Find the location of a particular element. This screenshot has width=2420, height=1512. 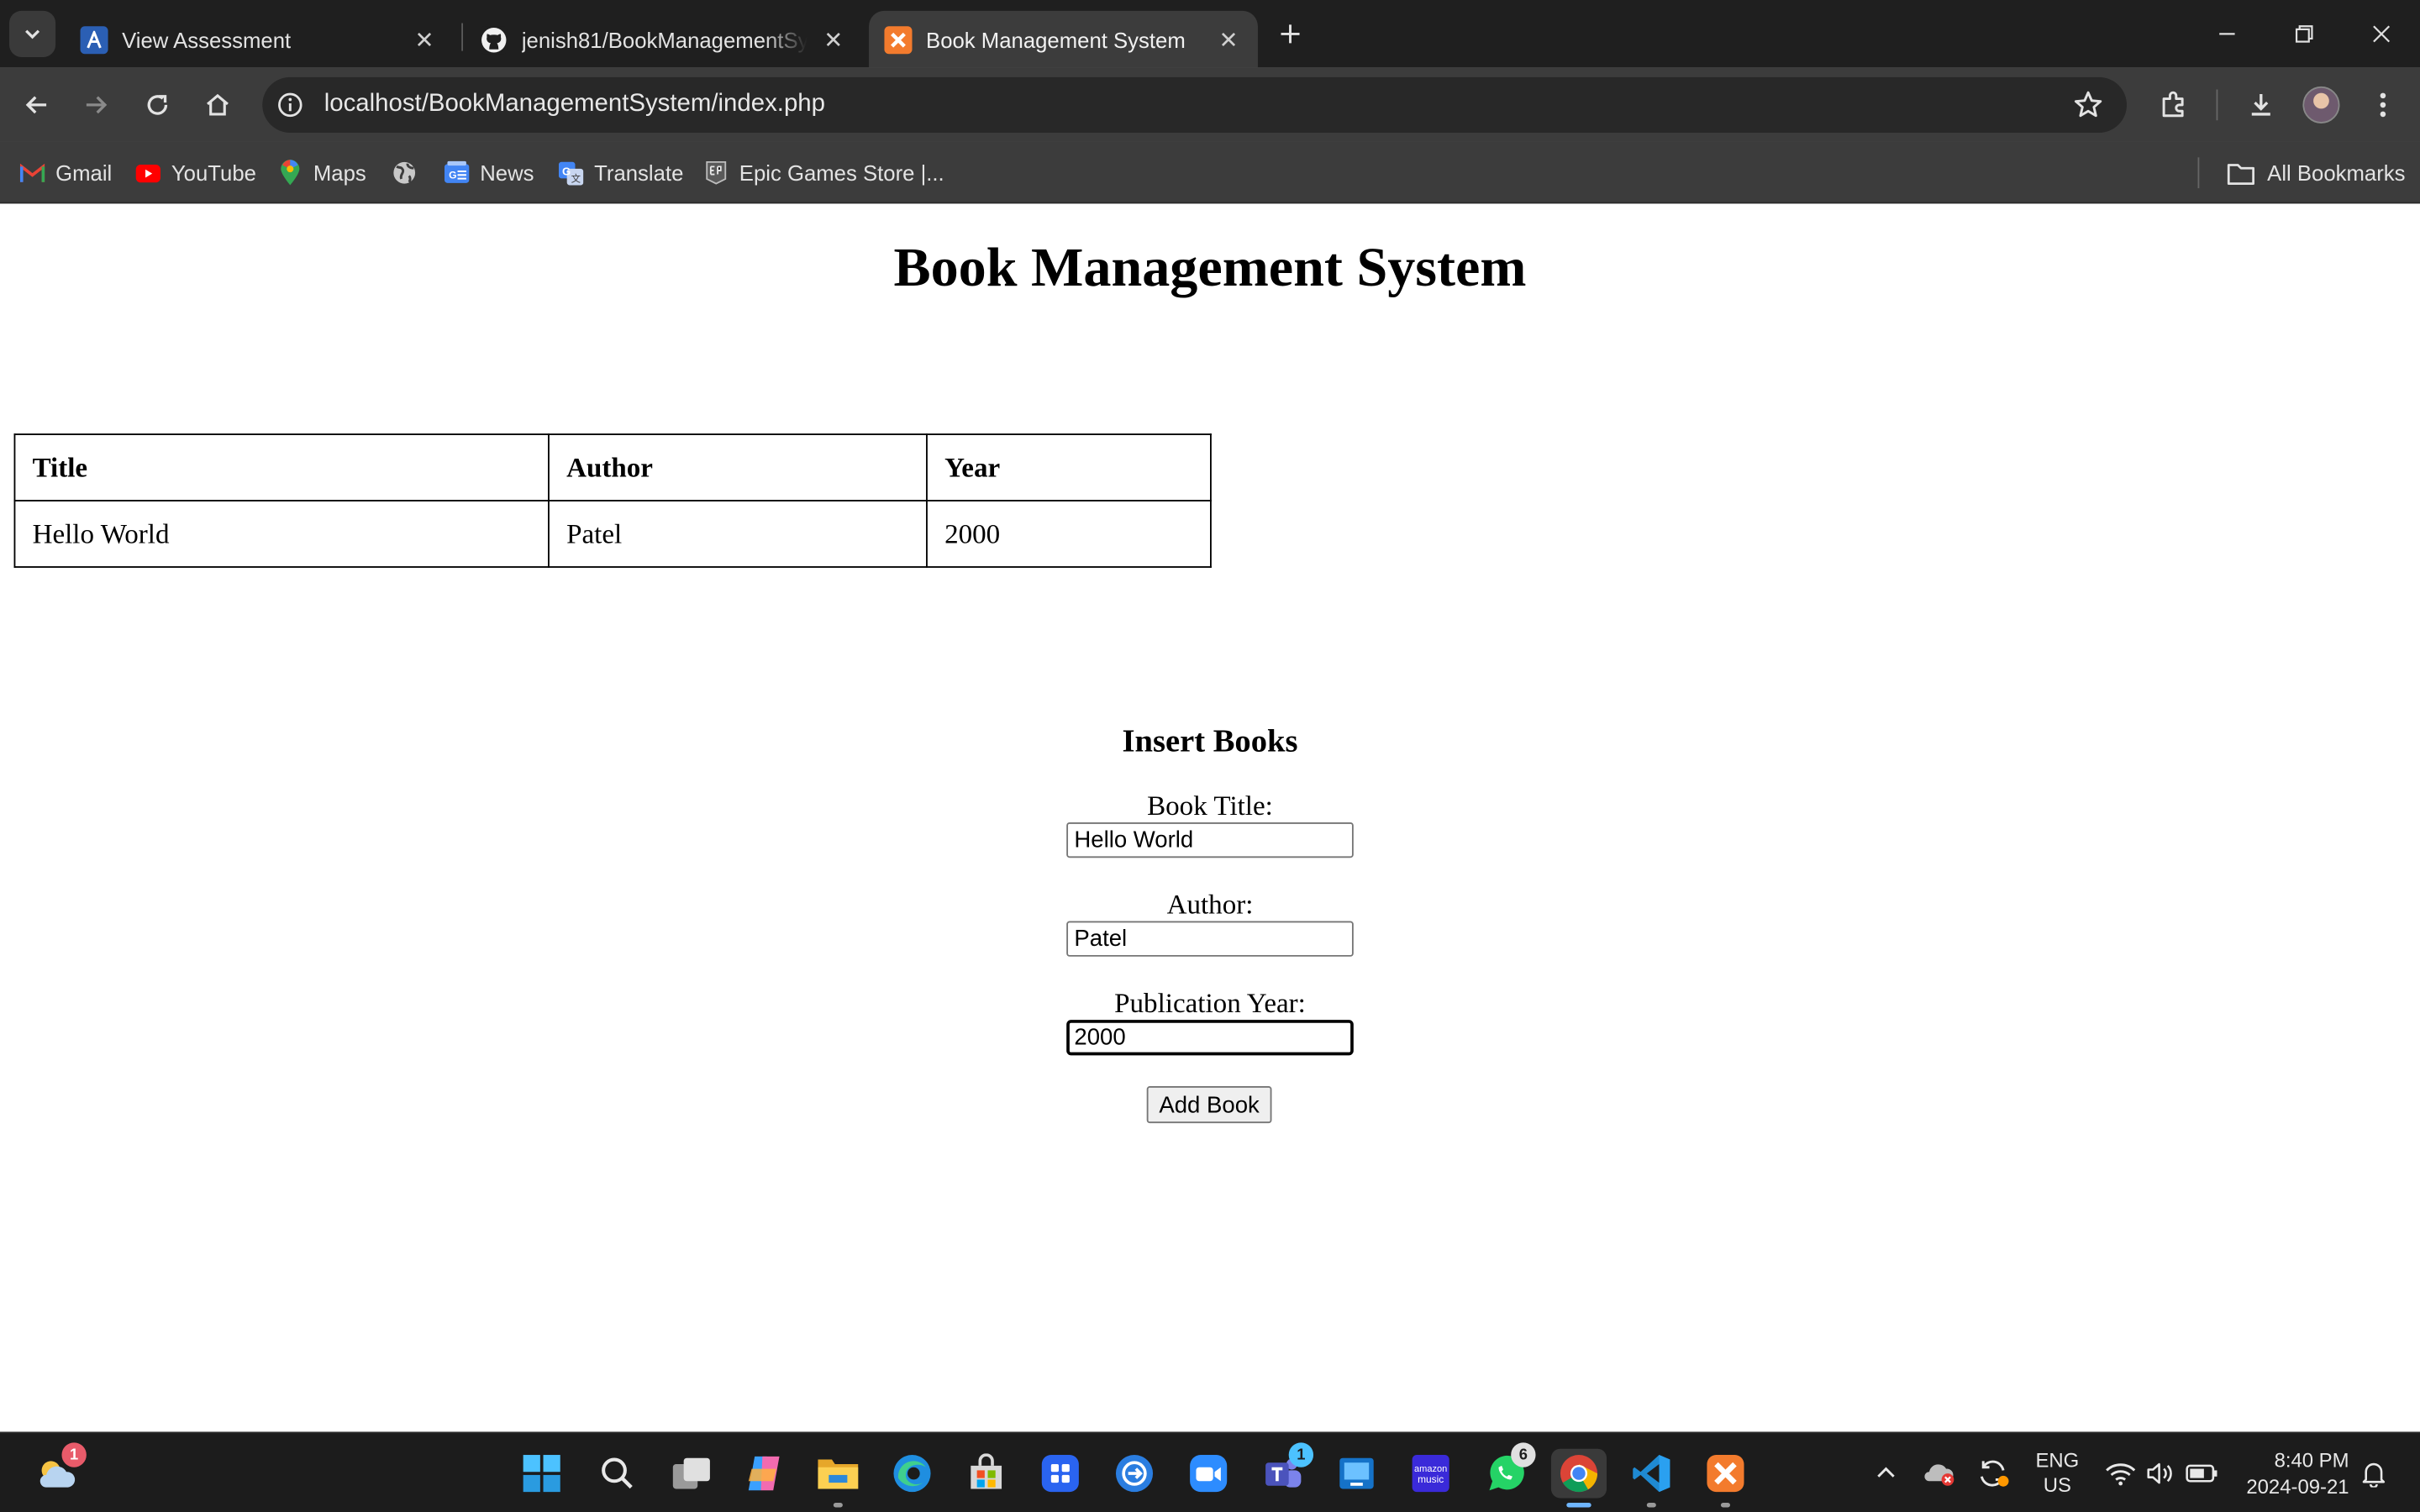

table-row: Hello World Patel 2000 is located at coordinates (613, 534).